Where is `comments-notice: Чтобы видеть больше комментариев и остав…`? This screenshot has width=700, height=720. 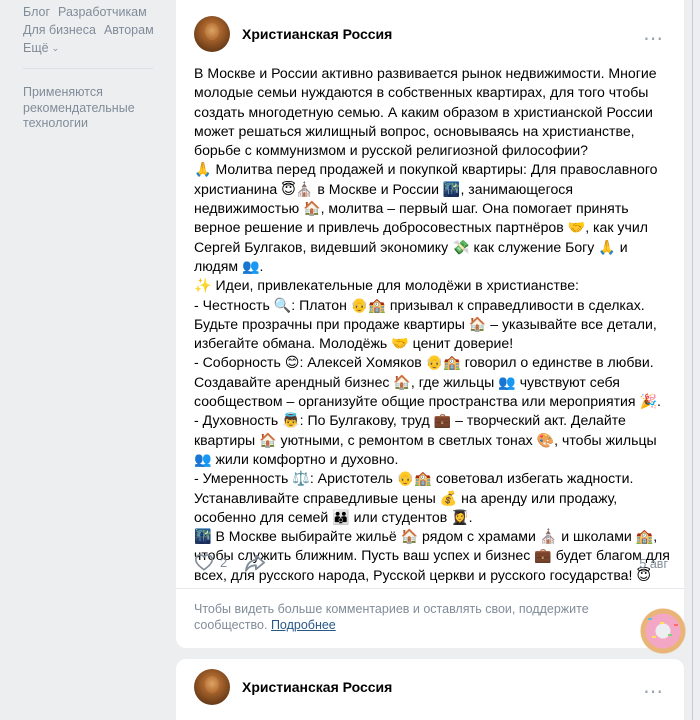 comments-notice: Чтобы видеть больше комментариев и остав… is located at coordinates (404, 617).